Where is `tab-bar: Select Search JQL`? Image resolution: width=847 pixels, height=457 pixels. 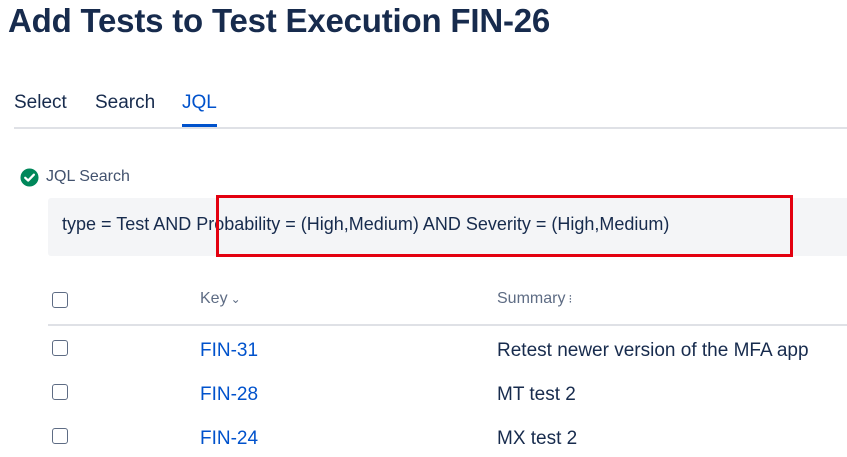 tab-bar: Select Search JQL is located at coordinates (430, 109).